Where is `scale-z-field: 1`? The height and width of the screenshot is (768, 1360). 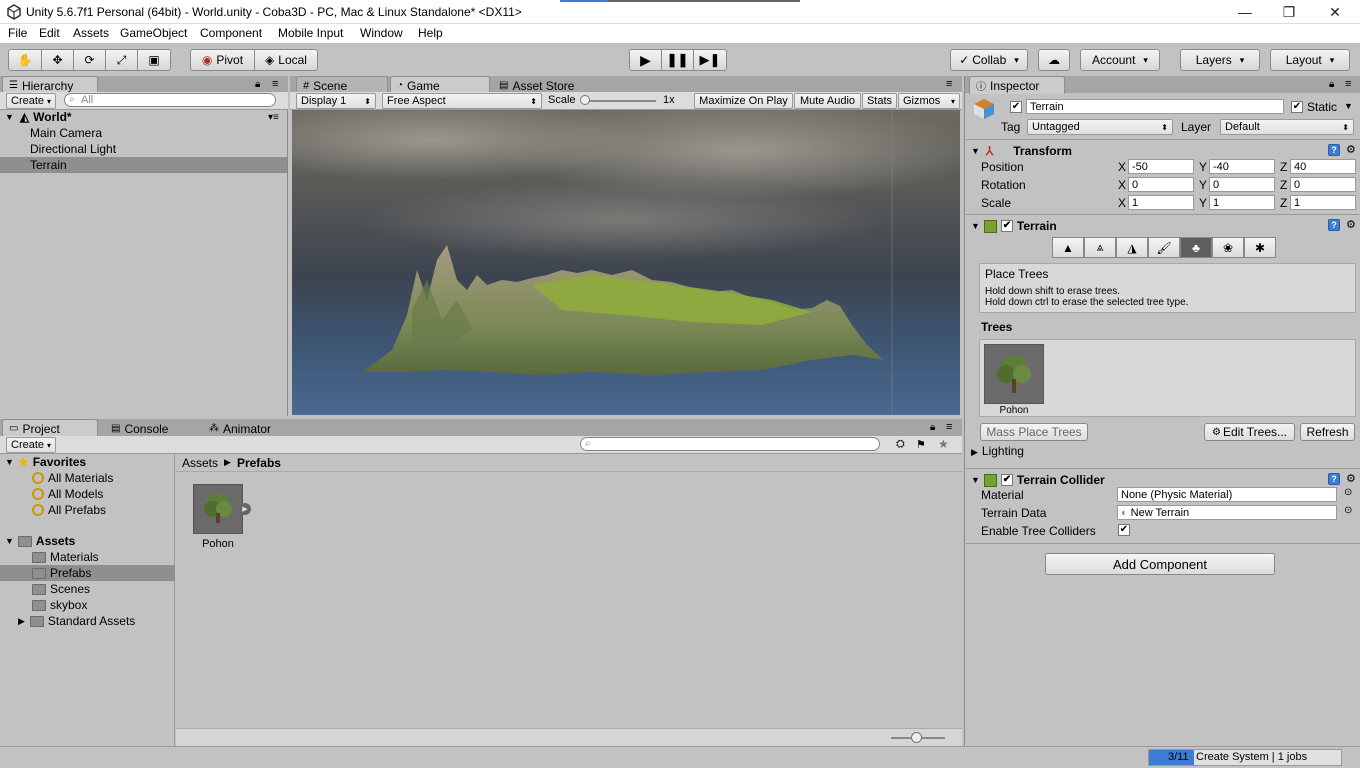 scale-z-field: 1 is located at coordinates (1323, 202).